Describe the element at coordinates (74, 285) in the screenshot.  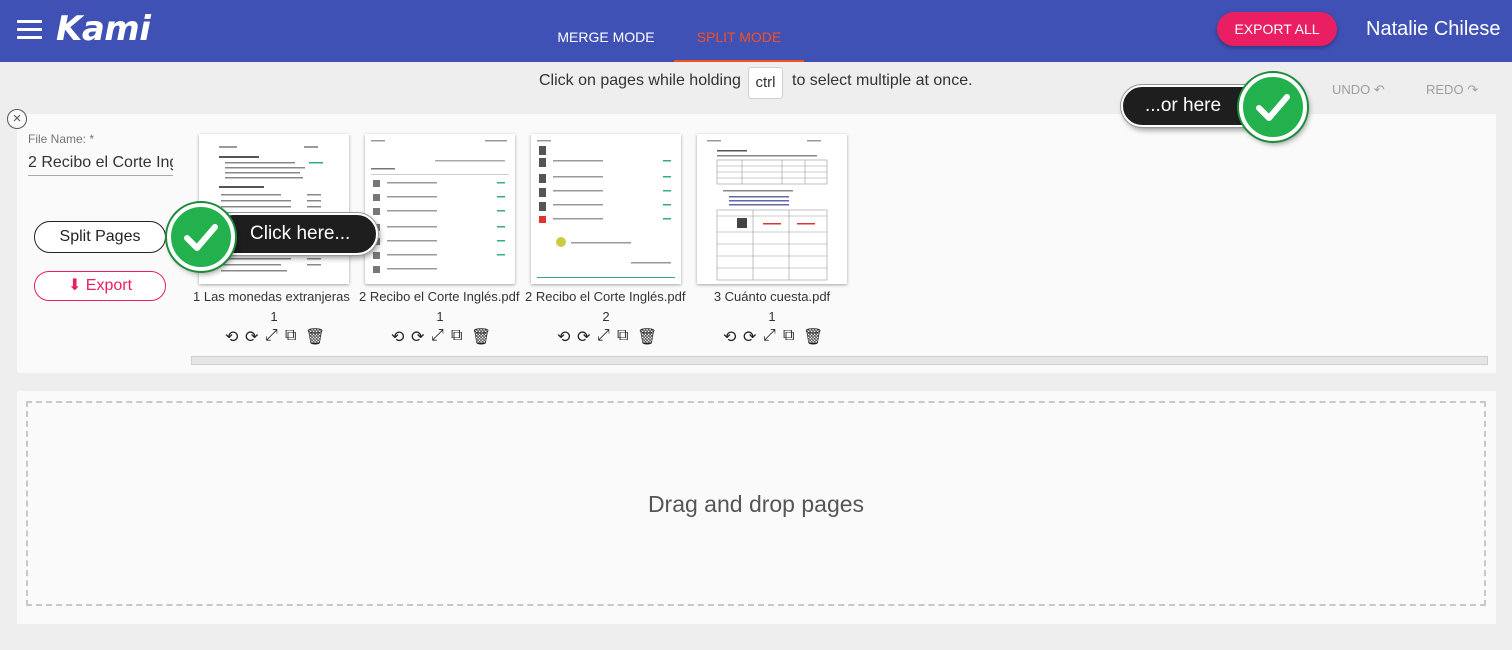
I see `download-icon: ⬇` at that location.